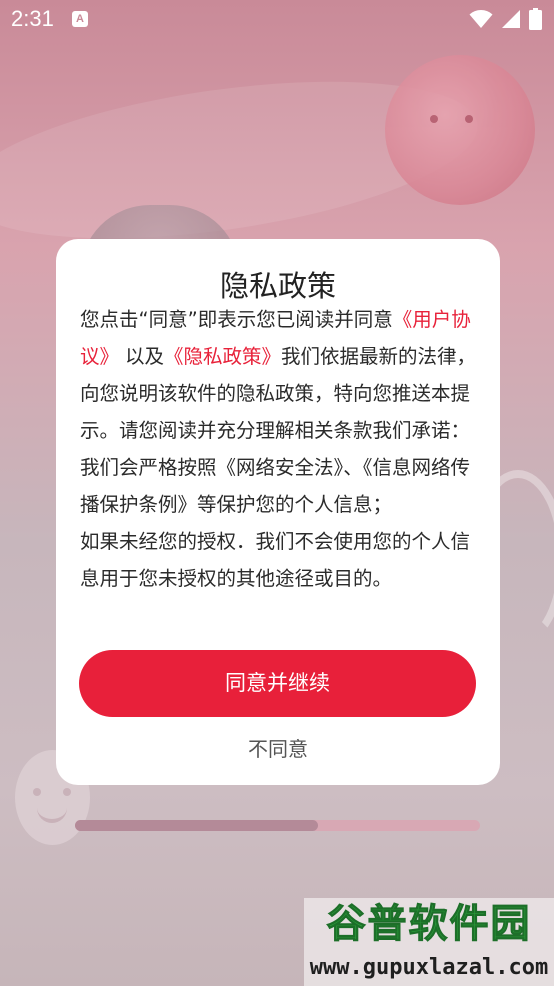  Describe the element at coordinates (429, 967) in the screenshot. I see `watermark-url: www.gupuxlazal.com` at that location.